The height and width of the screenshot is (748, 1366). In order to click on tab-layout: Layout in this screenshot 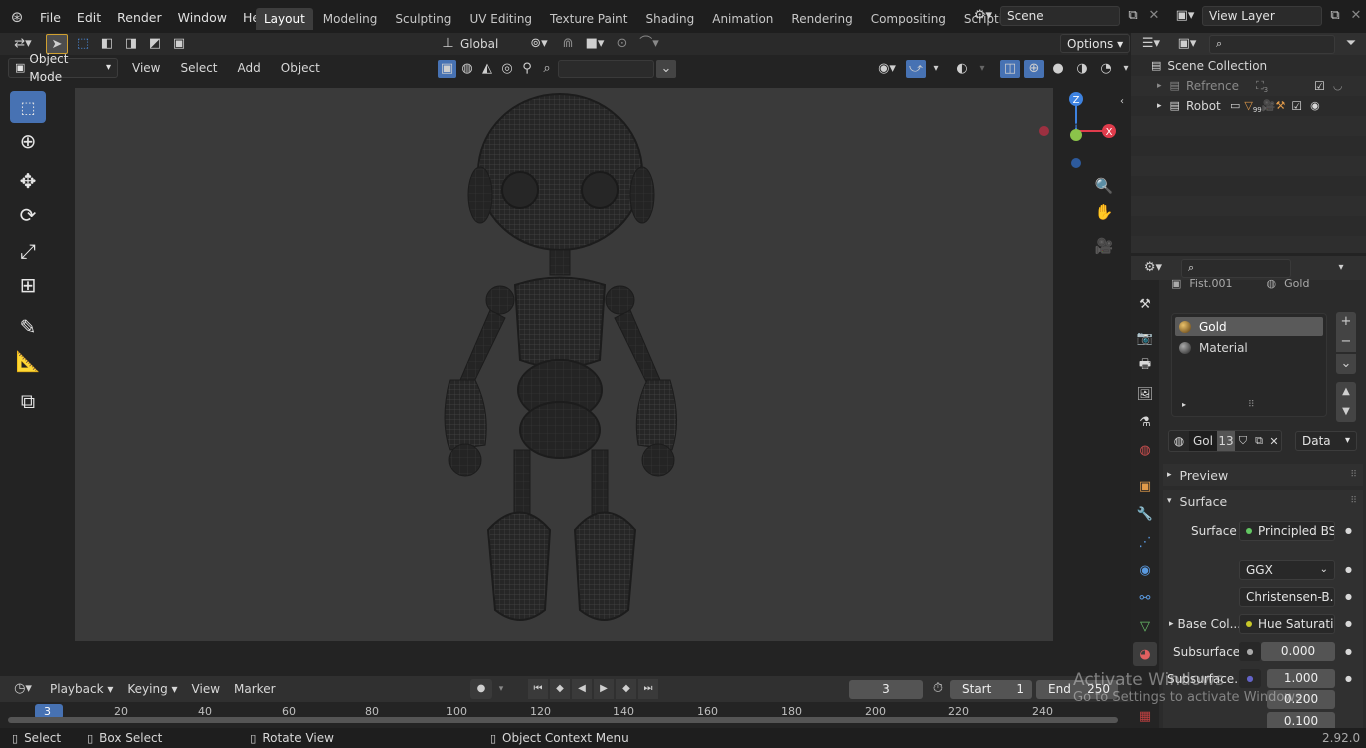, I will do `click(284, 19)`.